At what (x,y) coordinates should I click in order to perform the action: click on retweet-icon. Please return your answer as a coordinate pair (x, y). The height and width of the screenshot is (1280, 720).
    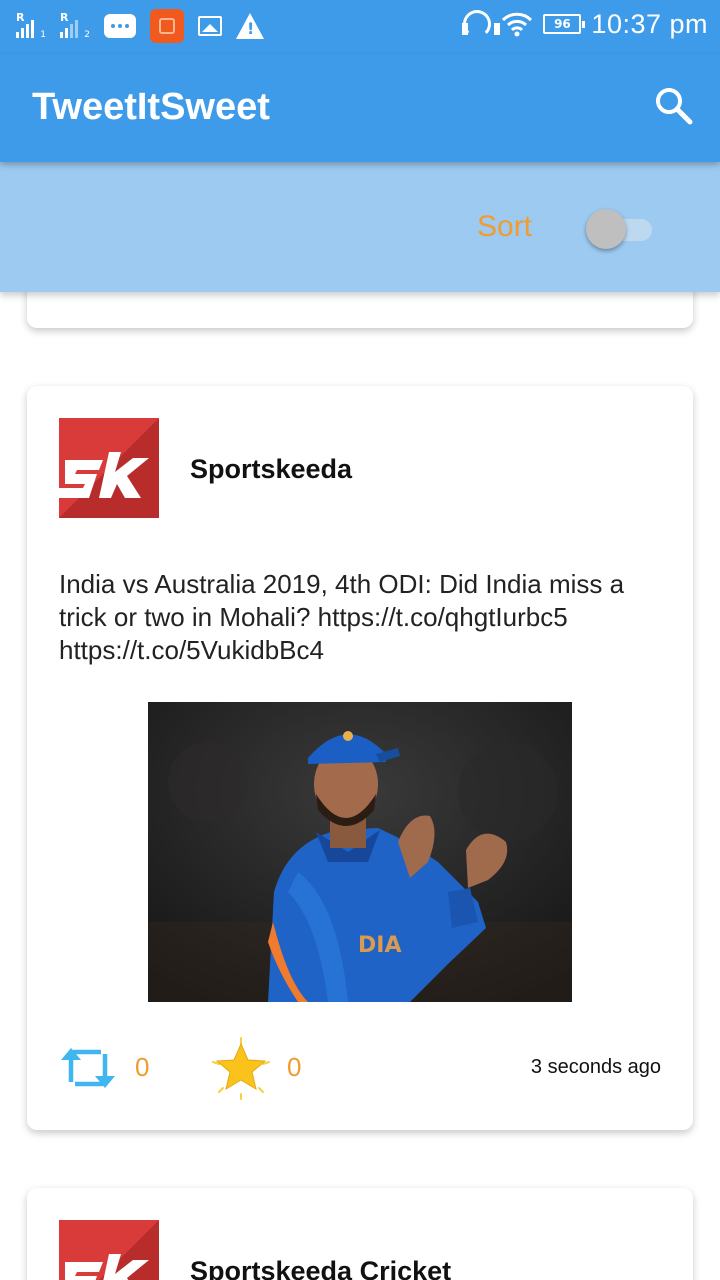
    Looking at the image, I should click on (88, 1068).